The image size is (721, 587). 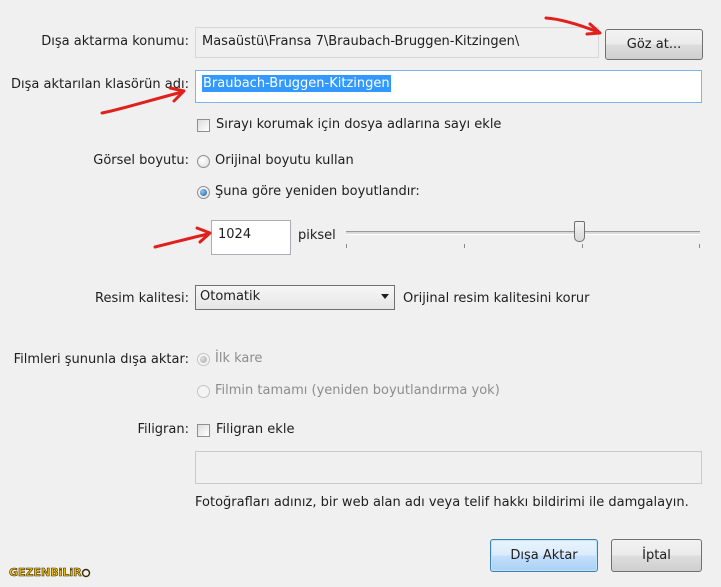 I want to click on pixel-unit-label: piksel, so click(x=317, y=235).